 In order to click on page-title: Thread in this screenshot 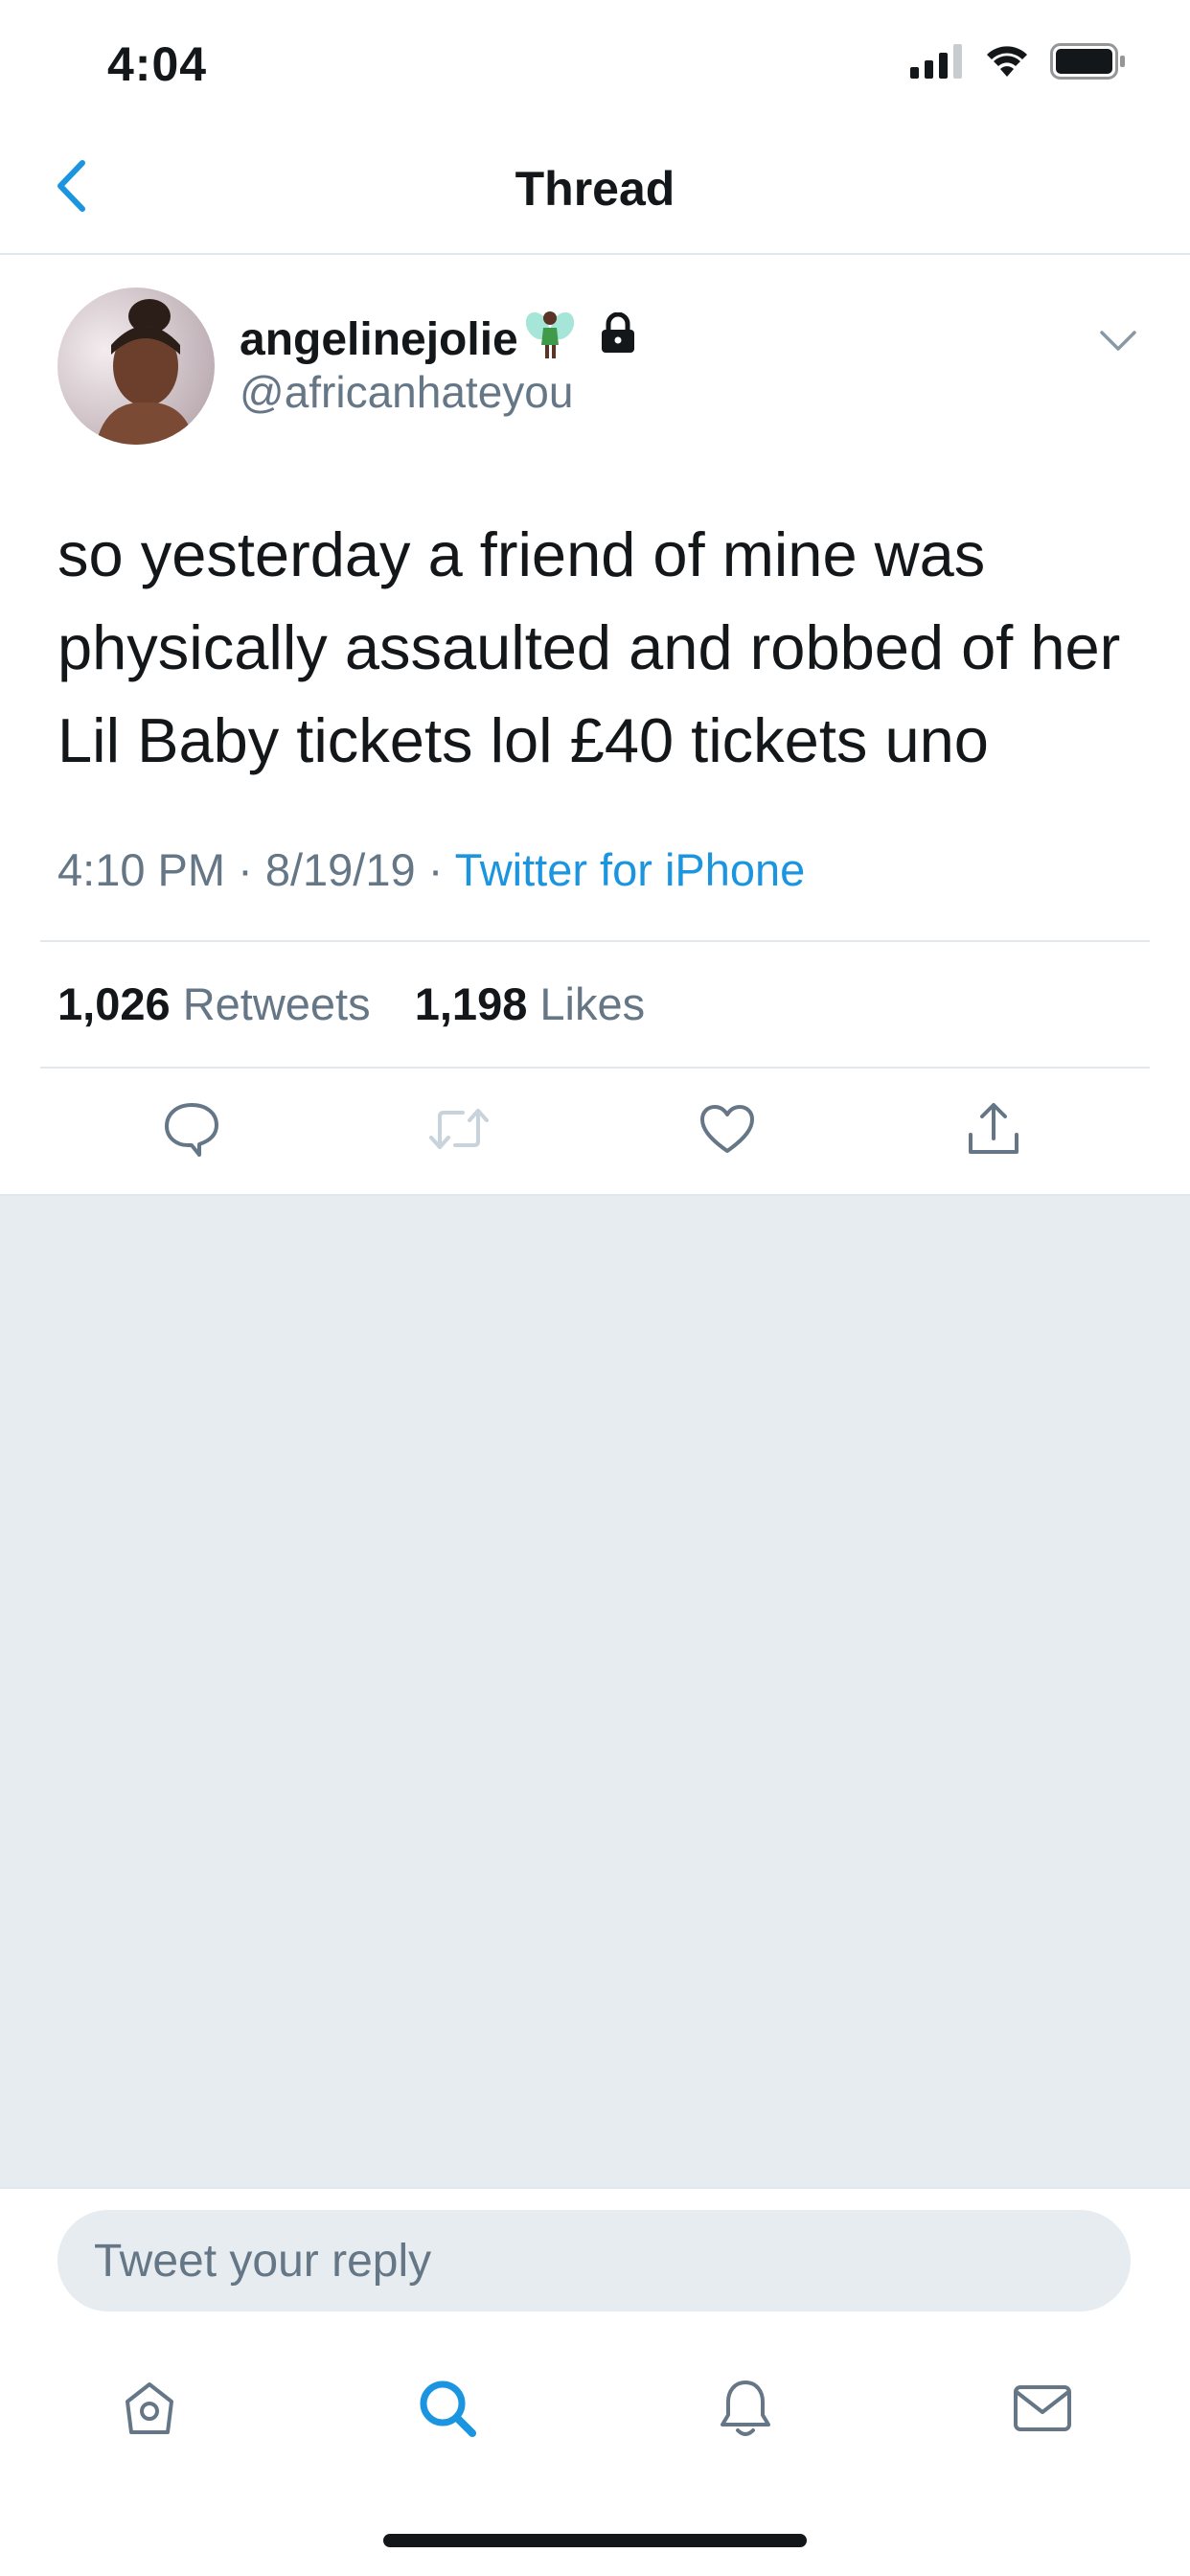, I will do `click(595, 189)`.